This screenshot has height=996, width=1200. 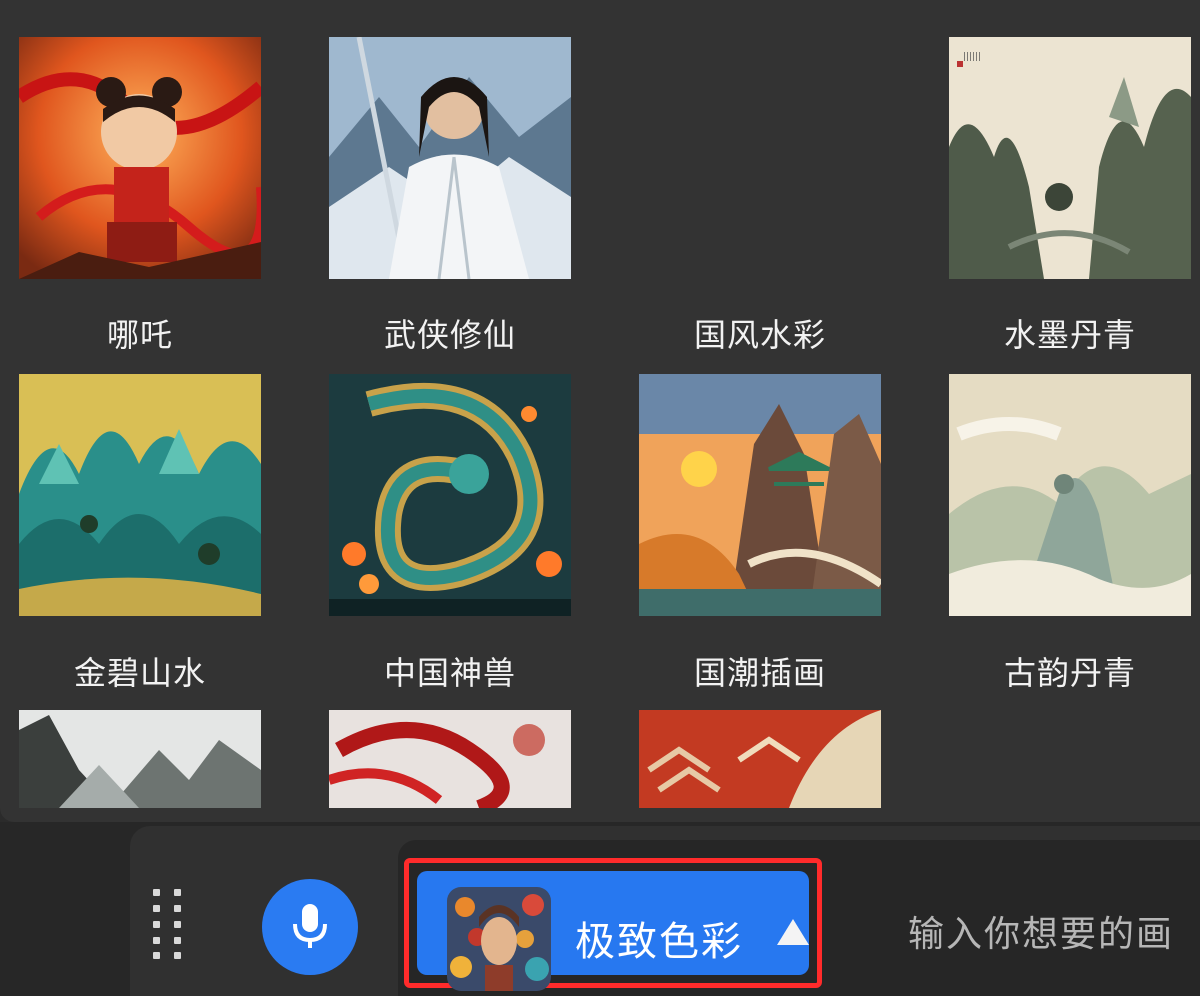 I want to click on style-card-nezha, so click(x=140, y=158).